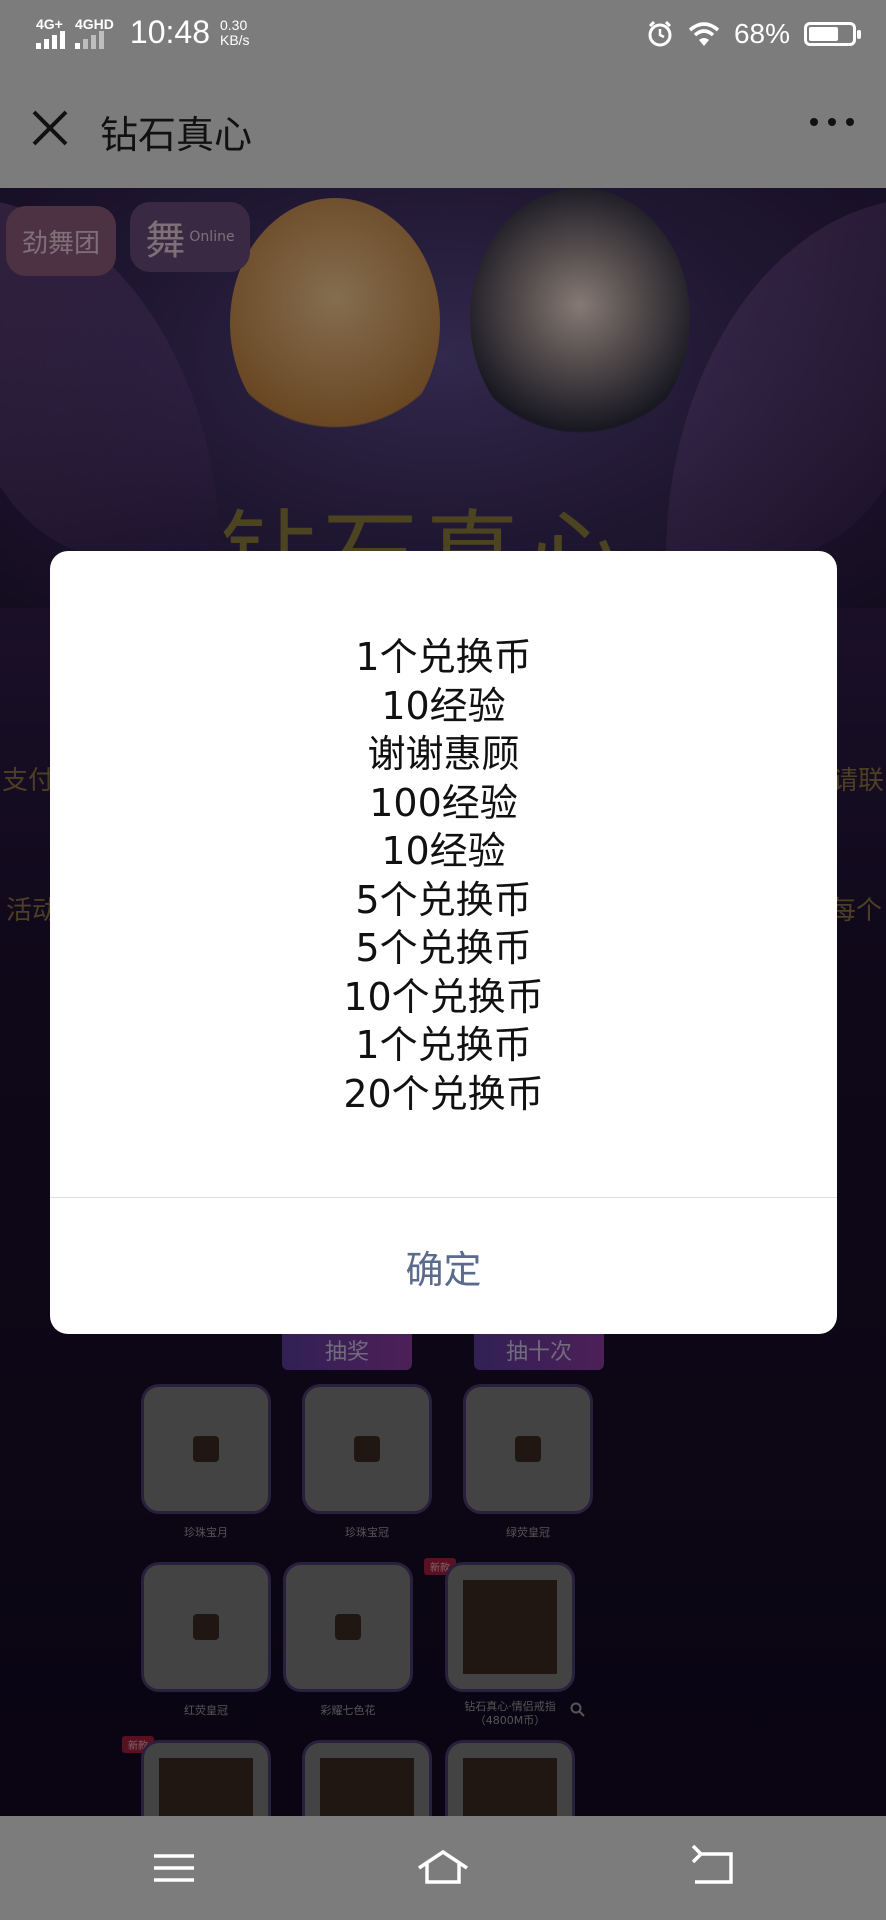 The width and height of the screenshot is (886, 1920). I want to click on character-left, so click(335, 323).